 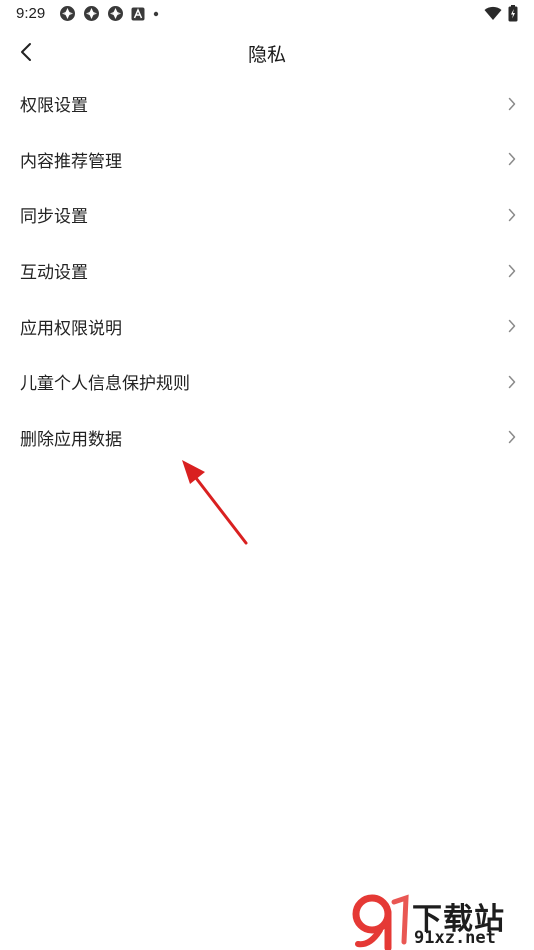 I want to click on menu-item-interaction-settings: 互动设置, so click(x=267, y=271).